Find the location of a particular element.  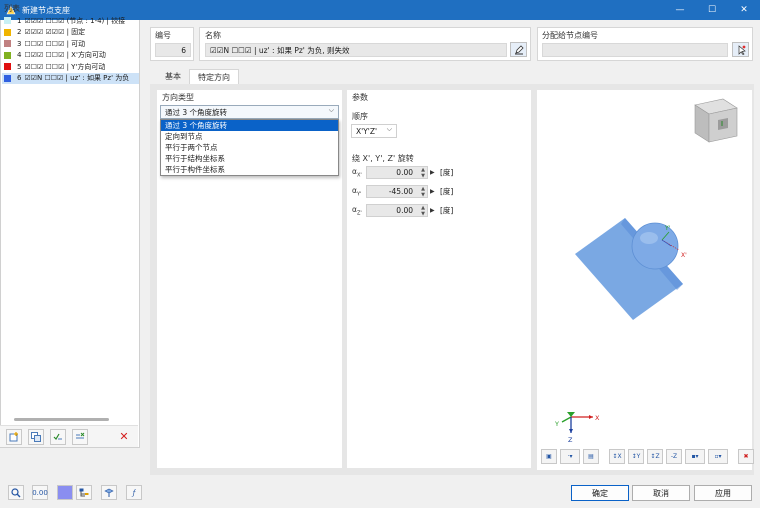

dropdown-option: 平行于结构坐标系 is located at coordinates (249, 158).